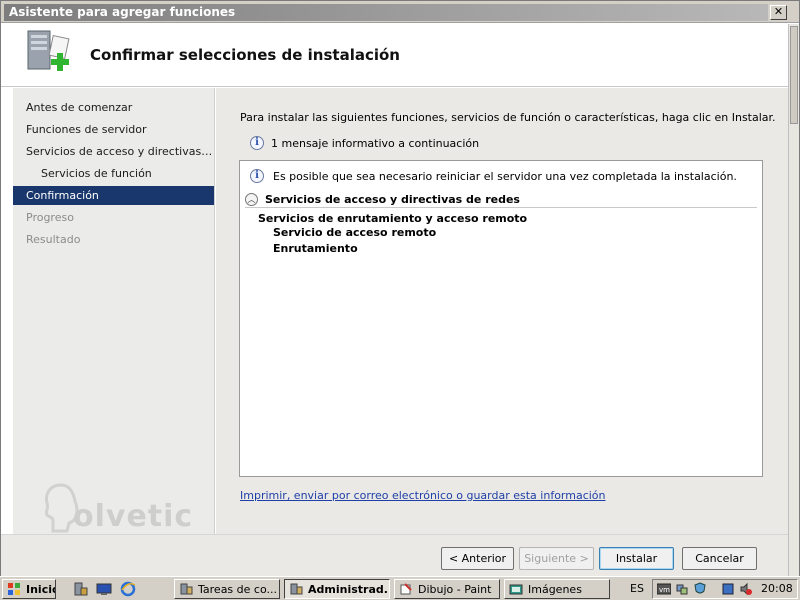 The image size is (800, 600). I want to click on internet-explorer-icon, so click(128, 589).